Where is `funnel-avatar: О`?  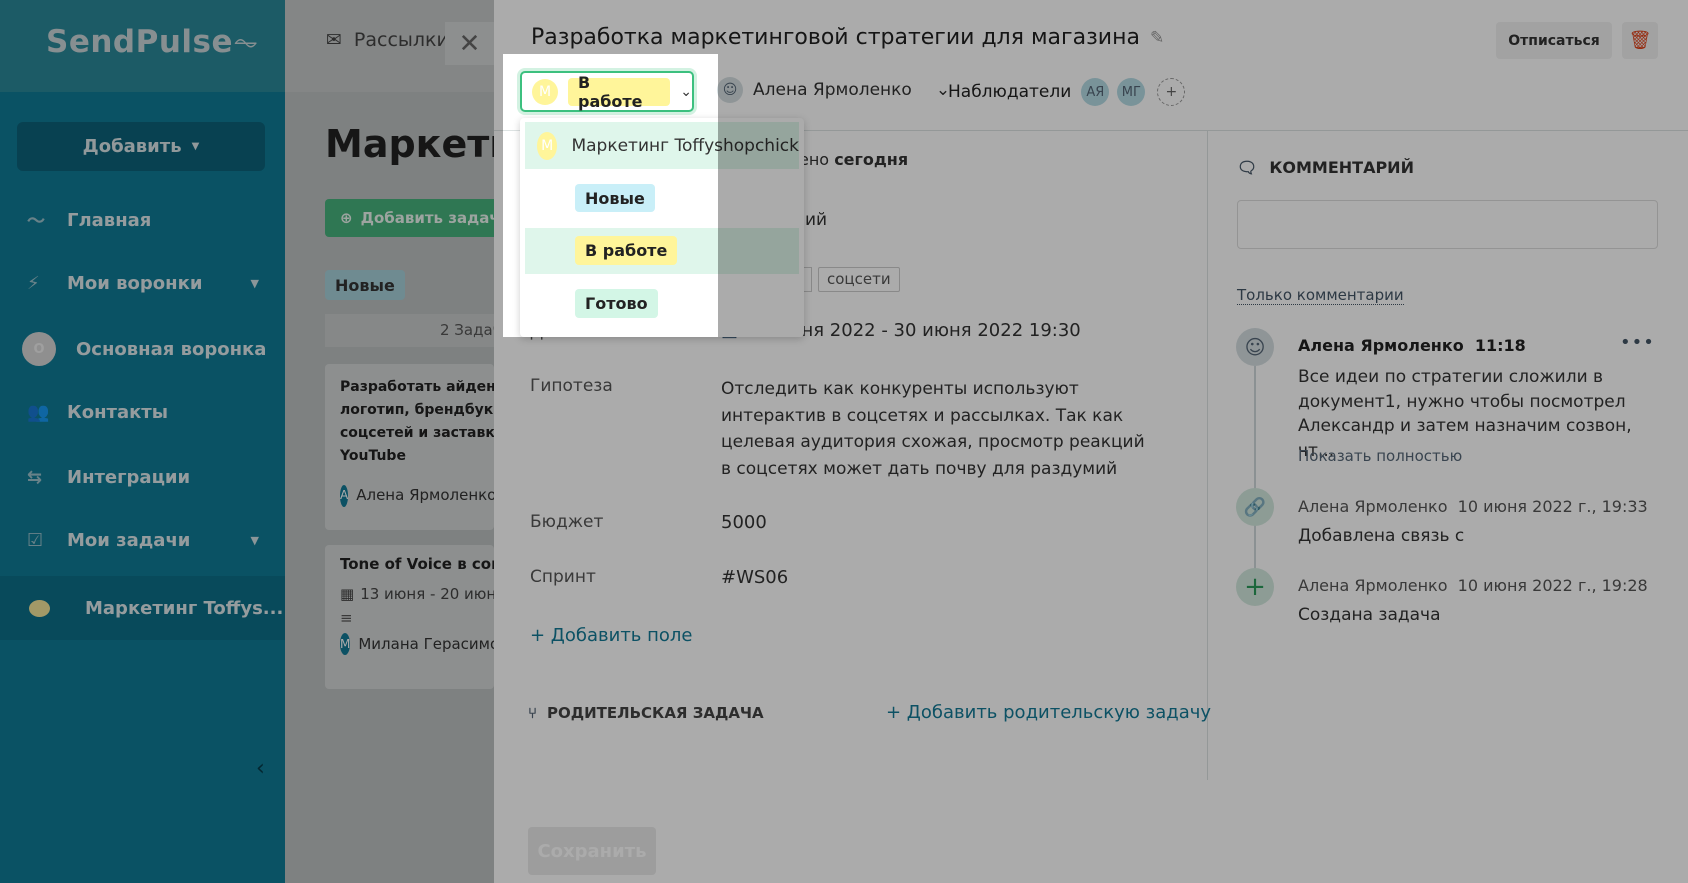 funnel-avatar: О is located at coordinates (39, 349).